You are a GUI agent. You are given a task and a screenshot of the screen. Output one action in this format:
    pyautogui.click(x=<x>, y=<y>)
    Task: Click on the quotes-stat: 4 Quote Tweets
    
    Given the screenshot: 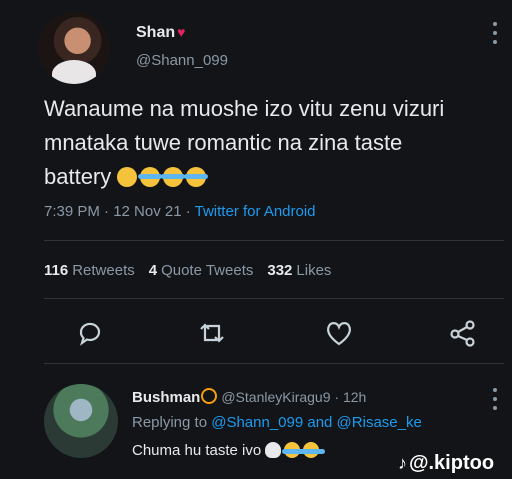 What is the action you would take?
    pyautogui.click(x=201, y=270)
    